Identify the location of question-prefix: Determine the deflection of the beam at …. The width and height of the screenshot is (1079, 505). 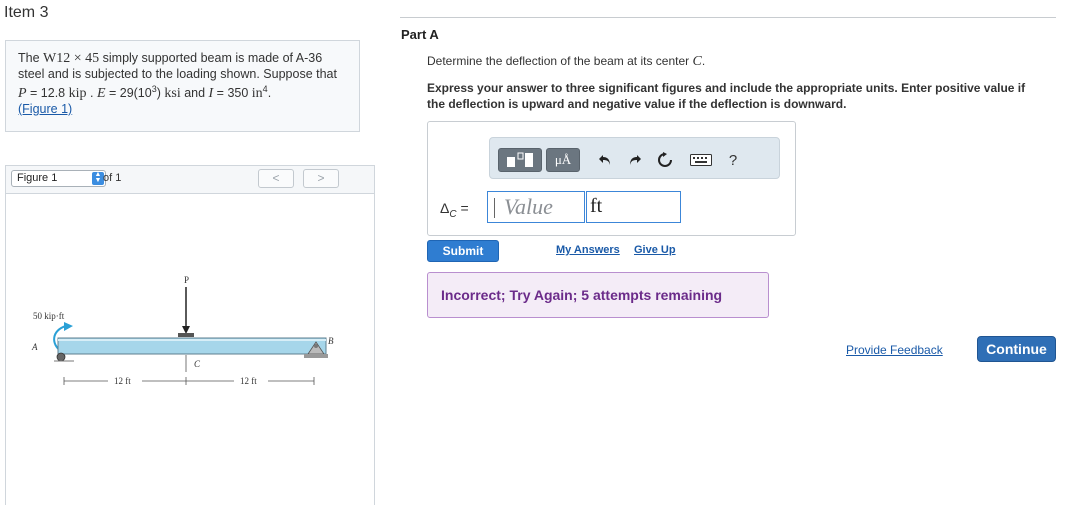
(560, 61).